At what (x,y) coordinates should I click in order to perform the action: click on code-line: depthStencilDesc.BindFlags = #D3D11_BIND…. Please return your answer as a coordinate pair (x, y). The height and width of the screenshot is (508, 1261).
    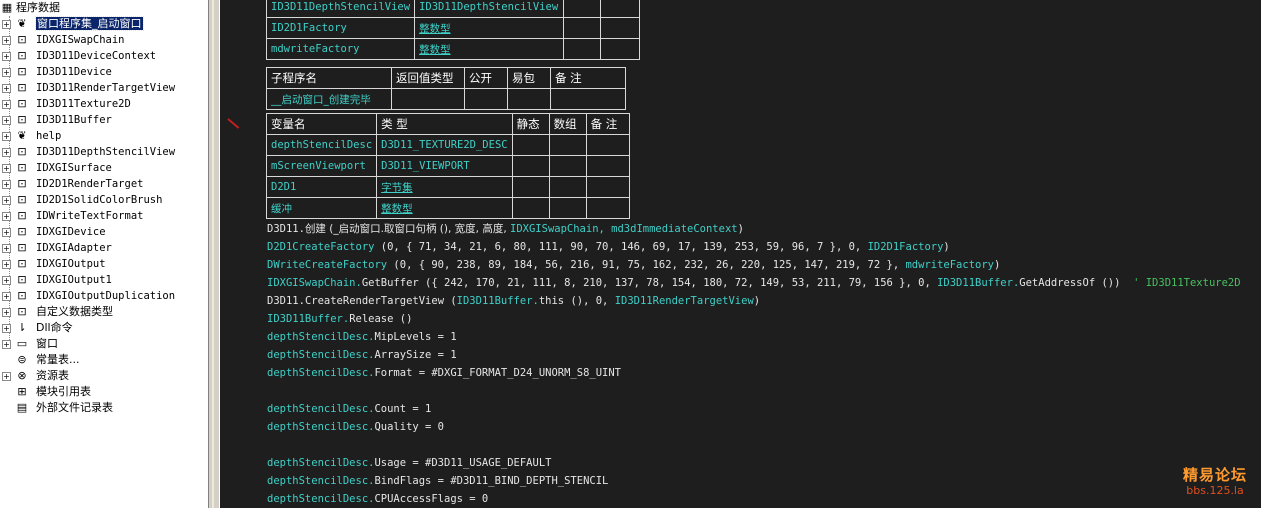
    Looking at the image, I should click on (437, 481).